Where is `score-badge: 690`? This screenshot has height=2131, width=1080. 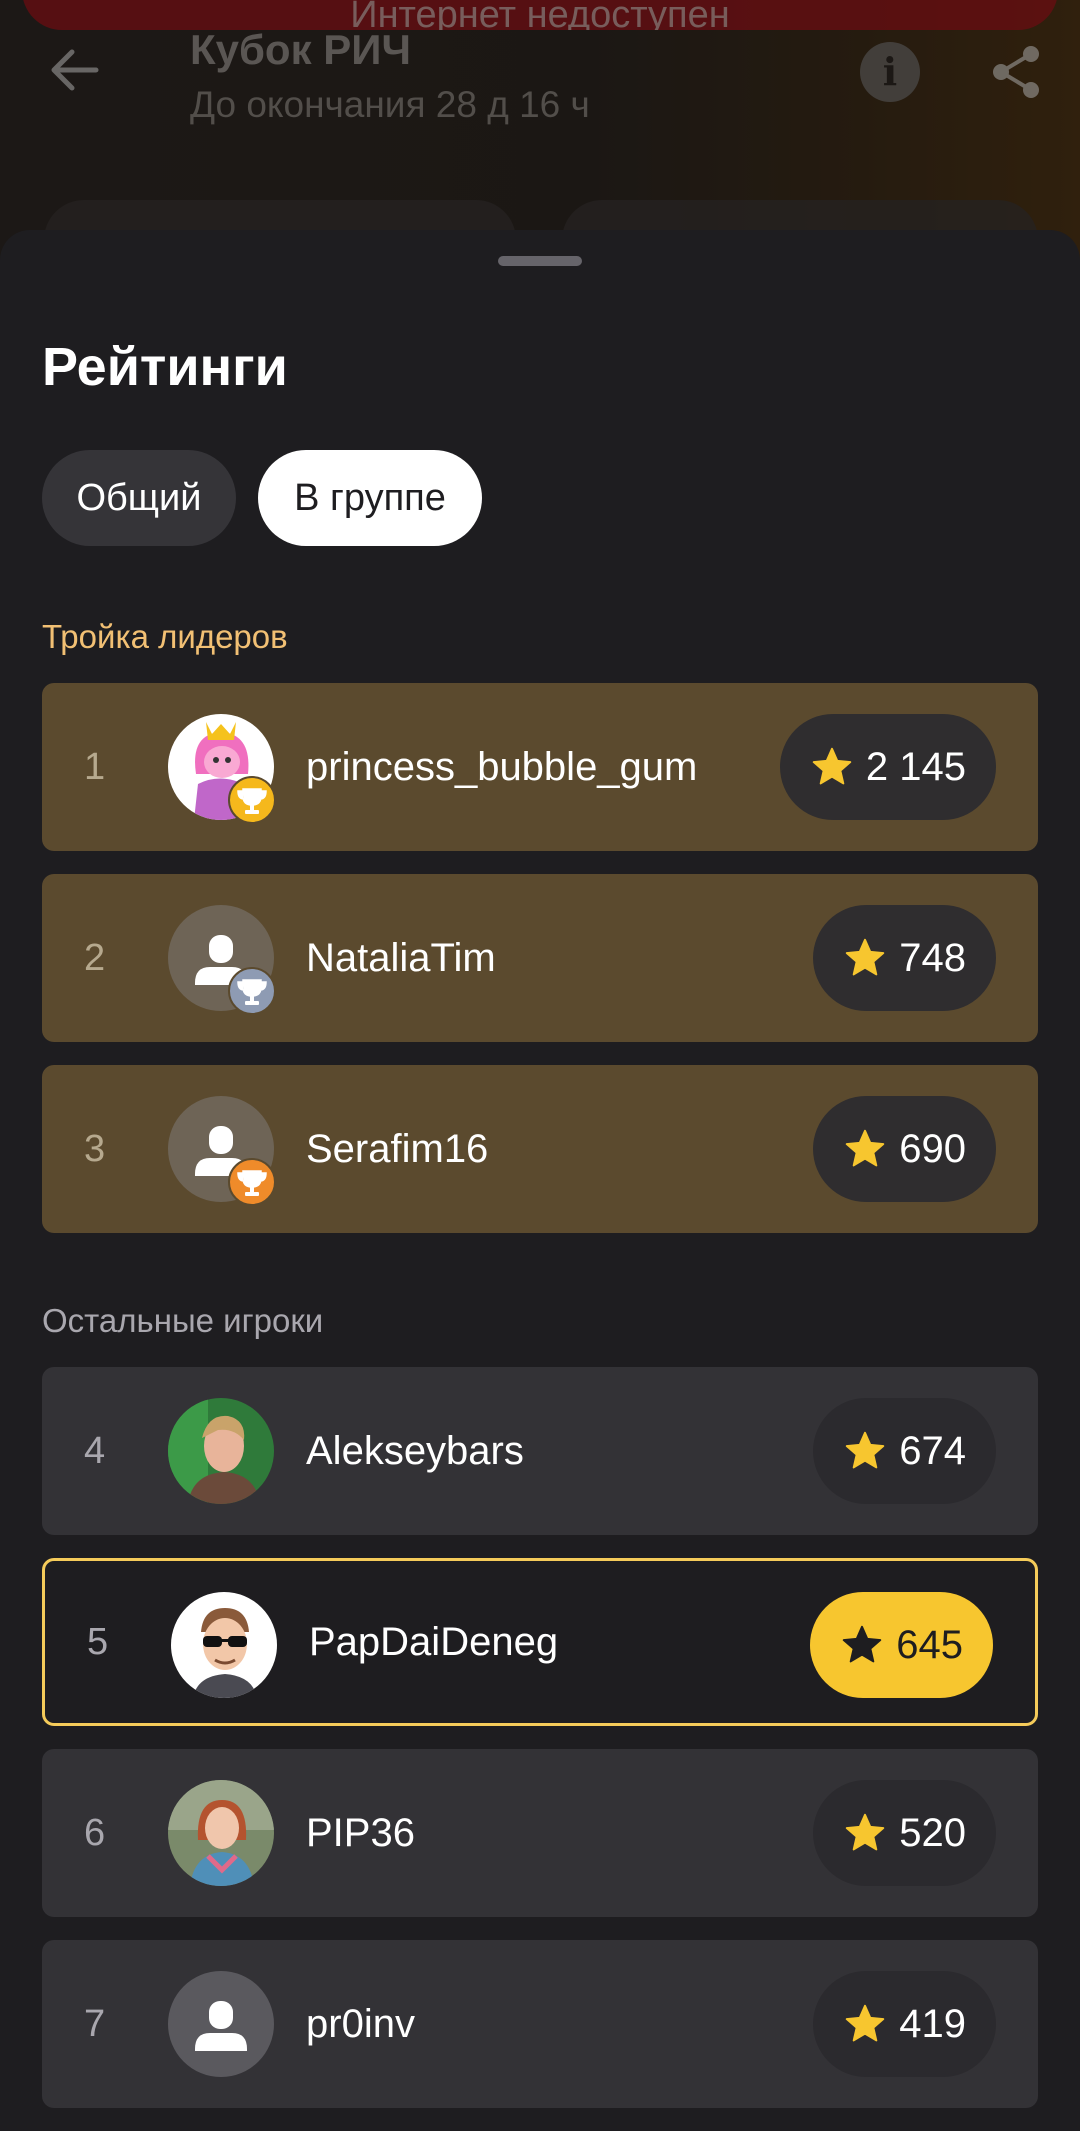 score-badge: 690 is located at coordinates (904, 1149).